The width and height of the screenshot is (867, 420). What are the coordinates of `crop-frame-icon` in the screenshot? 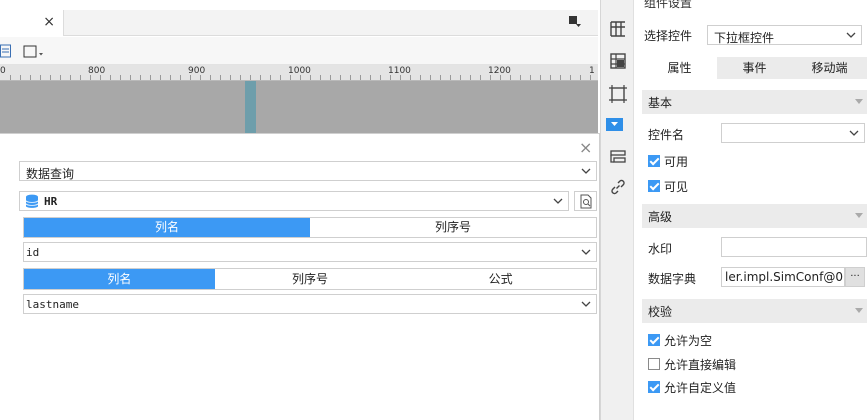 It's located at (618, 94).